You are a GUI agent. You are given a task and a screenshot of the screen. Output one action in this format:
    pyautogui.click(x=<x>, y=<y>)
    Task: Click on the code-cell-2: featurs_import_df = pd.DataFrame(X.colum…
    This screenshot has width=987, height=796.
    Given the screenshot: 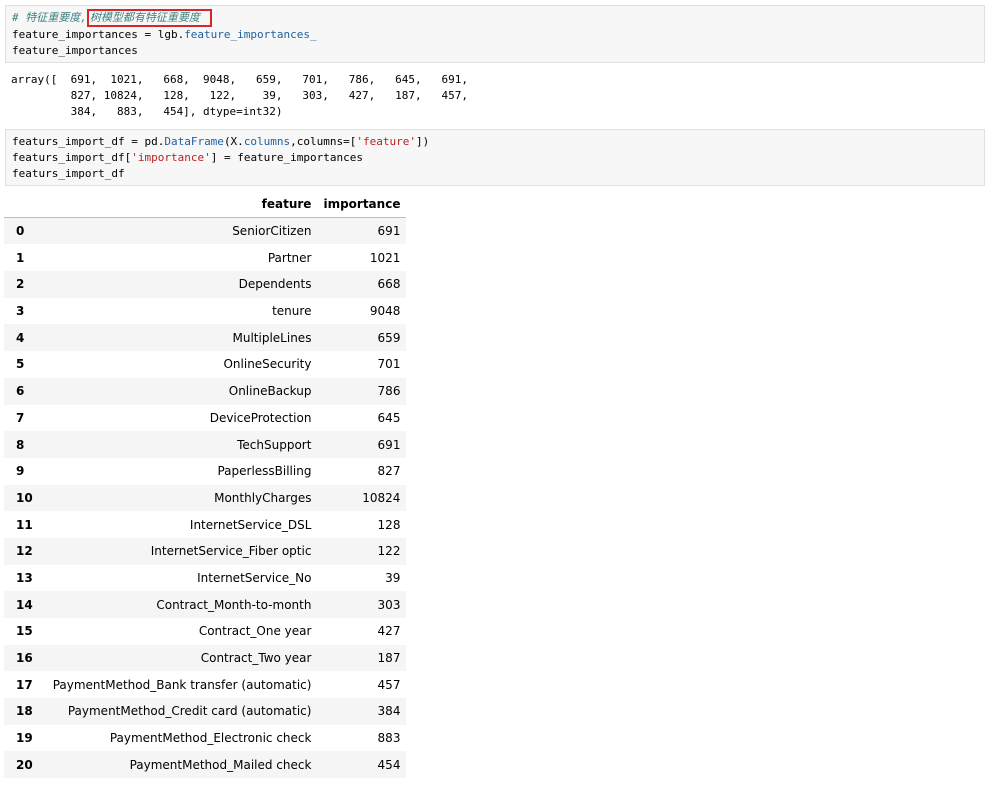 What is the action you would take?
    pyautogui.click(x=495, y=157)
    